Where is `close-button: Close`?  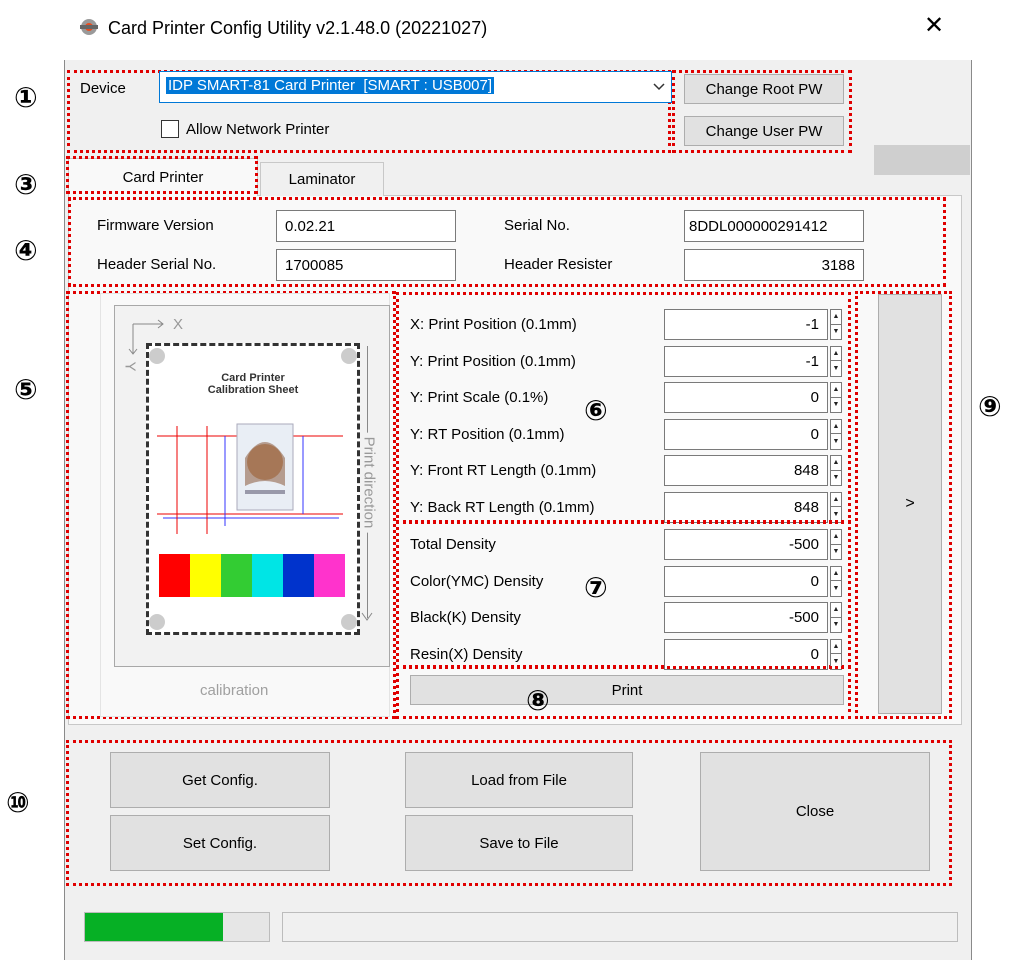 close-button: Close is located at coordinates (815, 811).